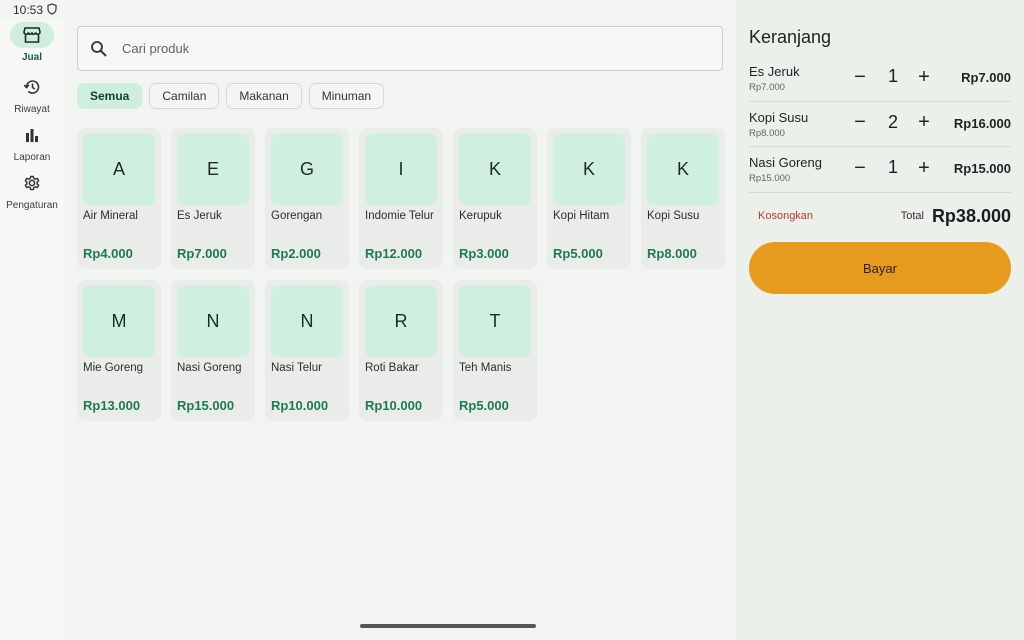 The width and height of the screenshot is (1024, 640). Describe the element at coordinates (880, 79) in the screenshot. I see `cart-item: Es Jeruk Rp7.000 − 1 + Rp7.000` at that location.